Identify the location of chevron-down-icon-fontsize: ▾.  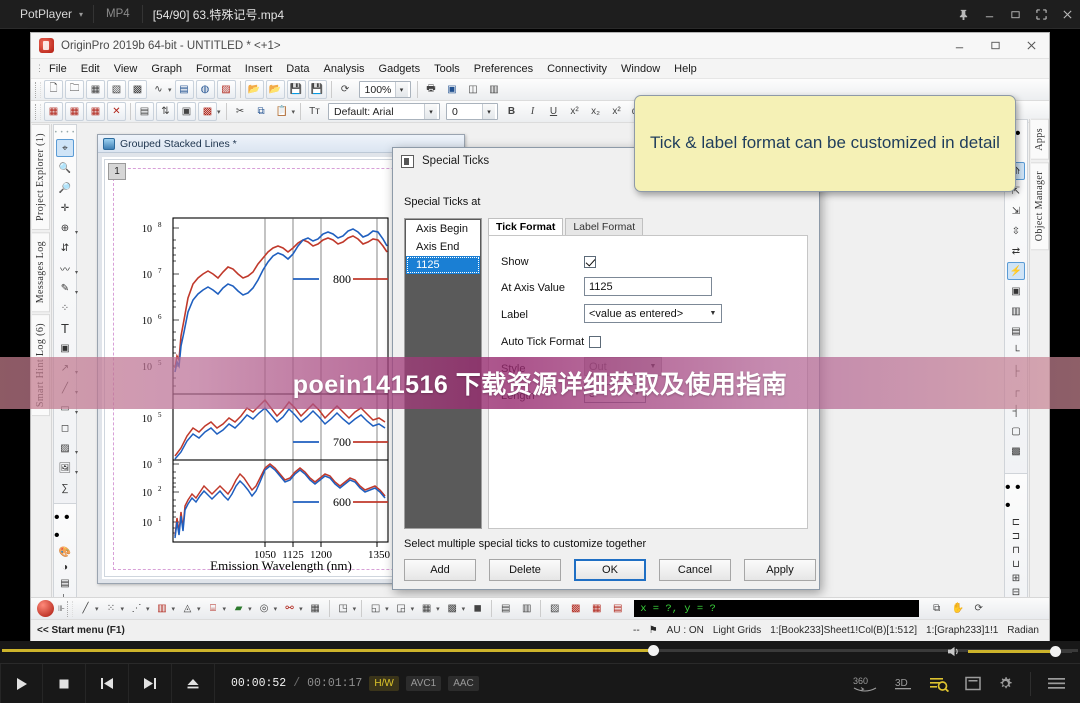
(489, 111).